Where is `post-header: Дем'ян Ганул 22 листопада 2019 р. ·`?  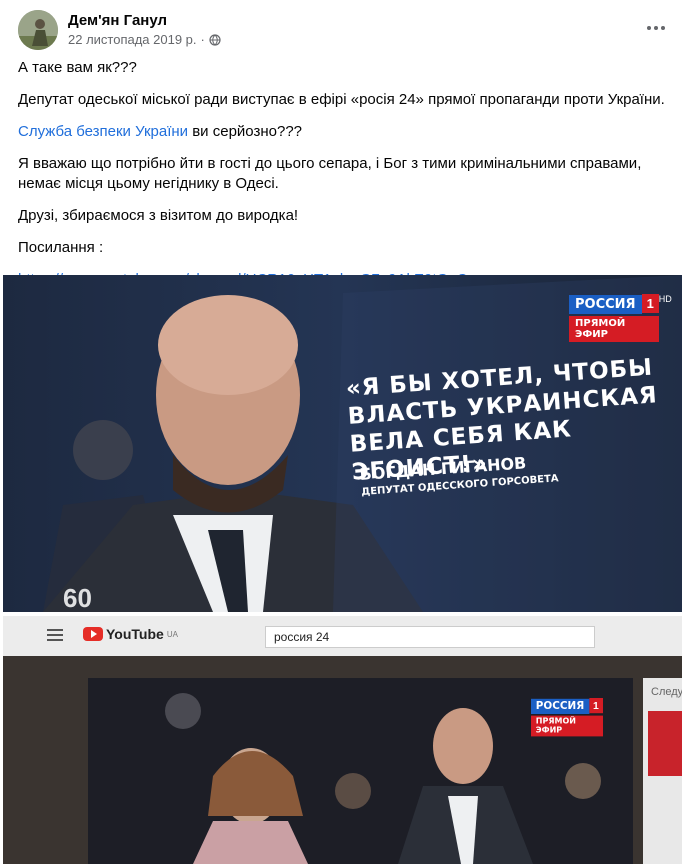
post-header: Дем'ян Ганул 22 листопада 2019 р. · is located at coordinates (343, 32).